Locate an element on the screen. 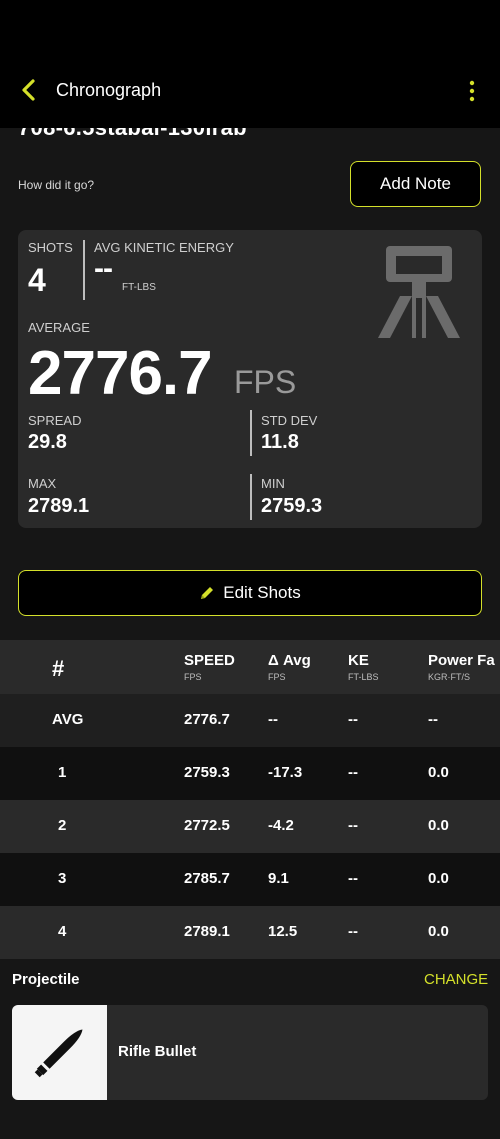  shots-value: 4 is located at coordinates (37, 280).